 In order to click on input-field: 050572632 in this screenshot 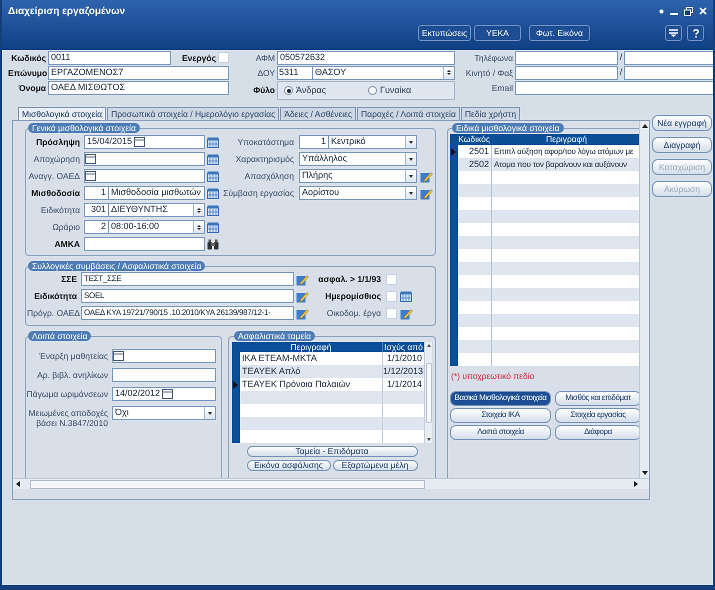, I will do `click(366, 57)`.